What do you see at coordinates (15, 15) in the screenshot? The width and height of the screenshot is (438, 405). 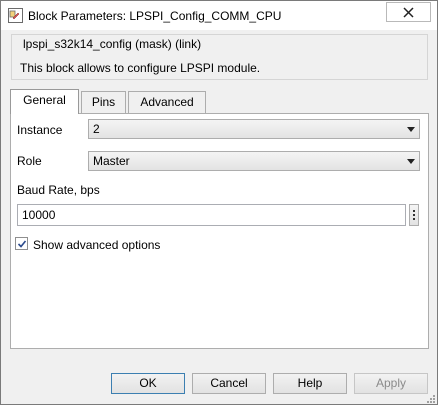 I see `simulink-block-icon` at bounding box center [15, 15].